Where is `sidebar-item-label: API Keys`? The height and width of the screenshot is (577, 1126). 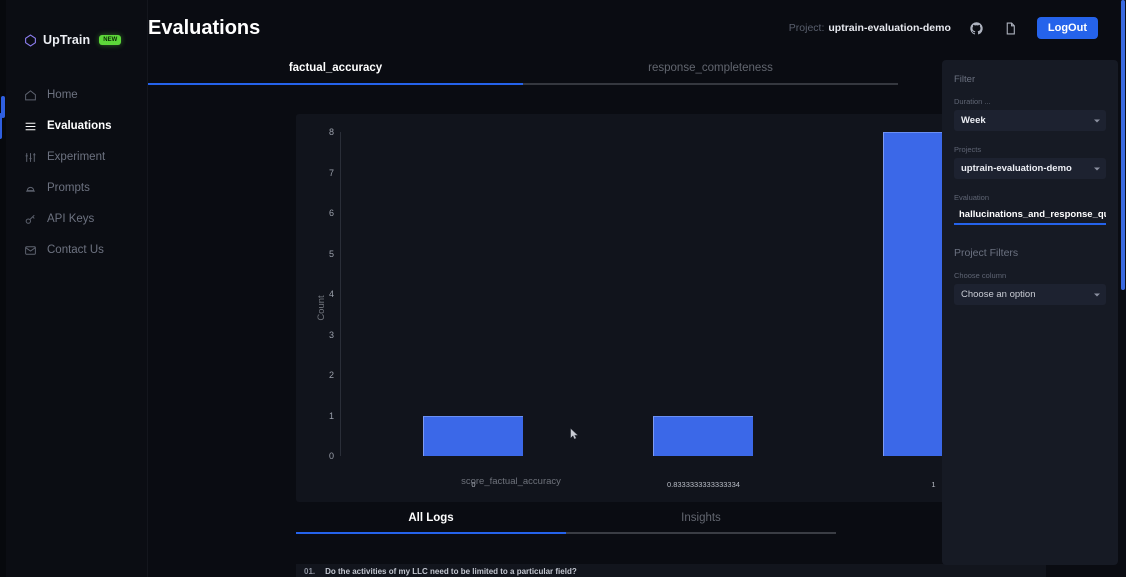
sidebar-item-label: API Keys is located at coordinates (71, 219).